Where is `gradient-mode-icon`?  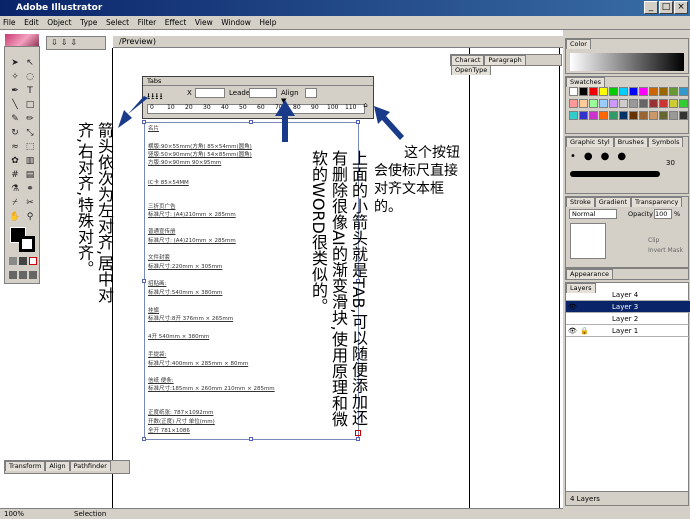
gradient-mode-icon is located at coordinates (23, 261).